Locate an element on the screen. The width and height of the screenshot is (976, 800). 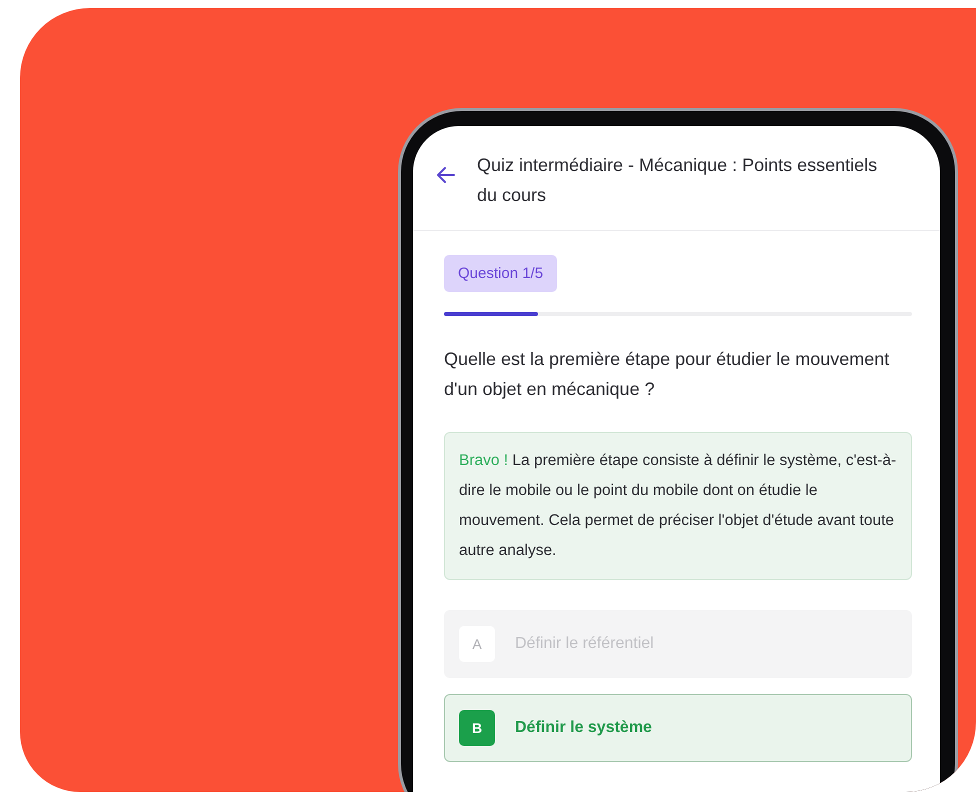
feedback-text: Bravo ! La première étape consiste à définir le système, c'est-à-dire le mobile ou le point du mobile dont on étudie le mouvement. Cela permet de préciser l'objet d'étude avant toute autre analyse. is located at coordinates (678, 506).